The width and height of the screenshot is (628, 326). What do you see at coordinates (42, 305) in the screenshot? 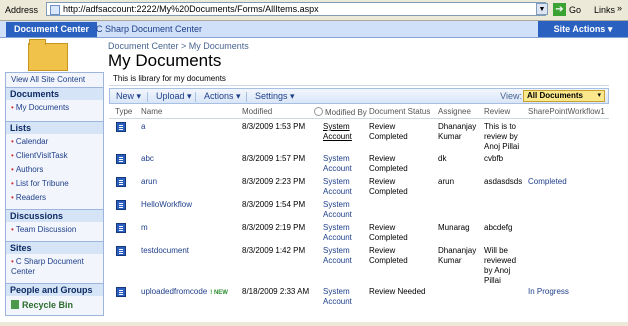
I see `recycle-bin-link: Recycle Bin` at bounding box center [42, 305].